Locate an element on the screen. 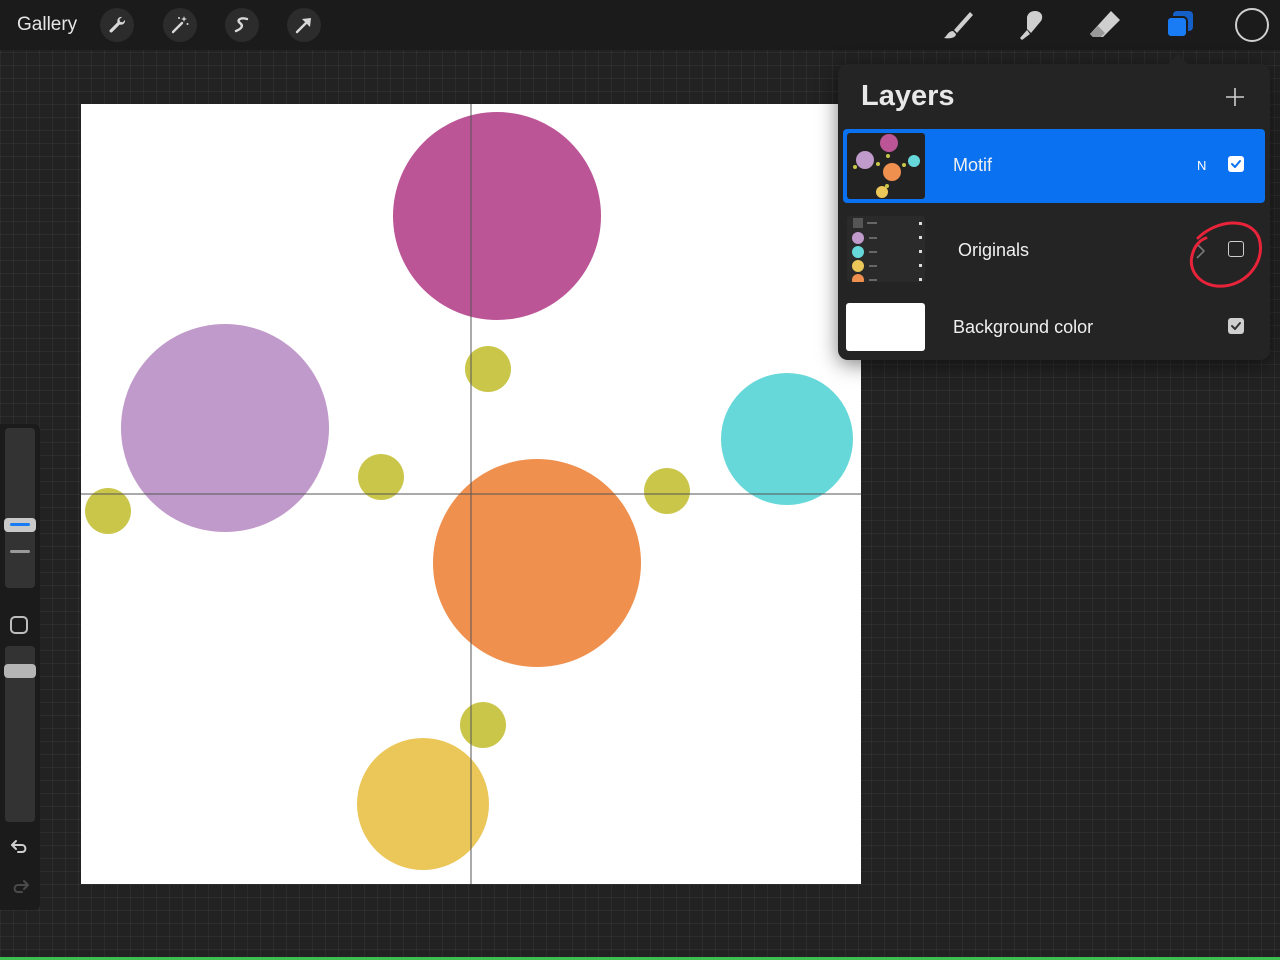 Image resolution: width=1280 pixels, height=960 pixels. selection-icon is located at coordinates (241, 25).